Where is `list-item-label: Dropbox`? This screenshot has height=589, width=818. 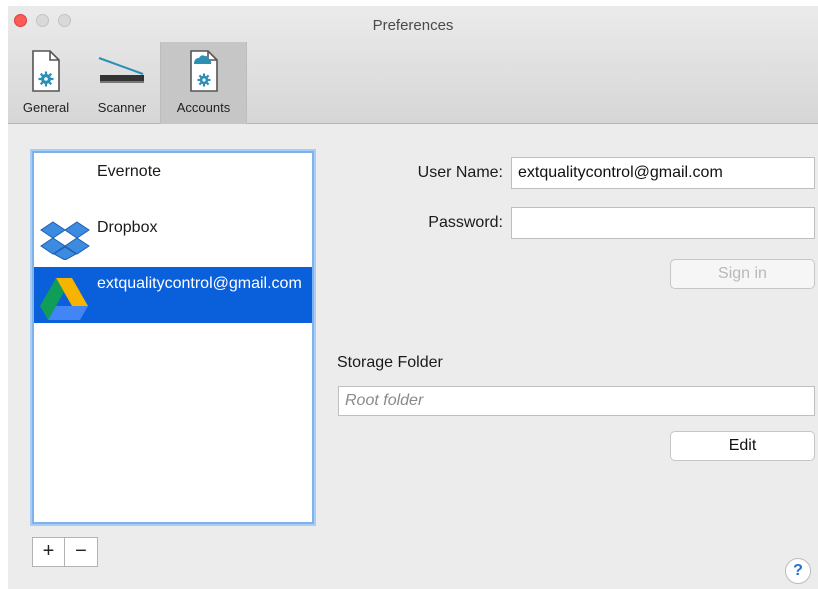
list-item-label: Dropbox is located at coordinates (127, 227).